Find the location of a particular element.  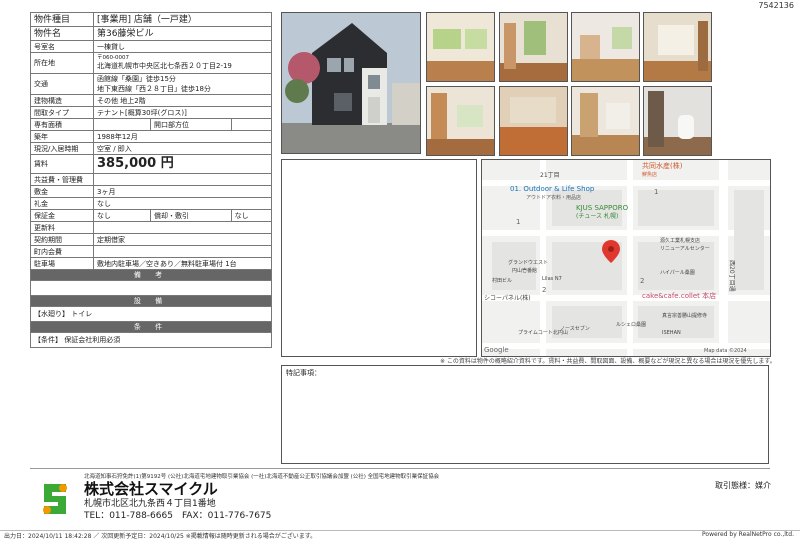

address-label: 所在地 is located at coordinates (62, 63).